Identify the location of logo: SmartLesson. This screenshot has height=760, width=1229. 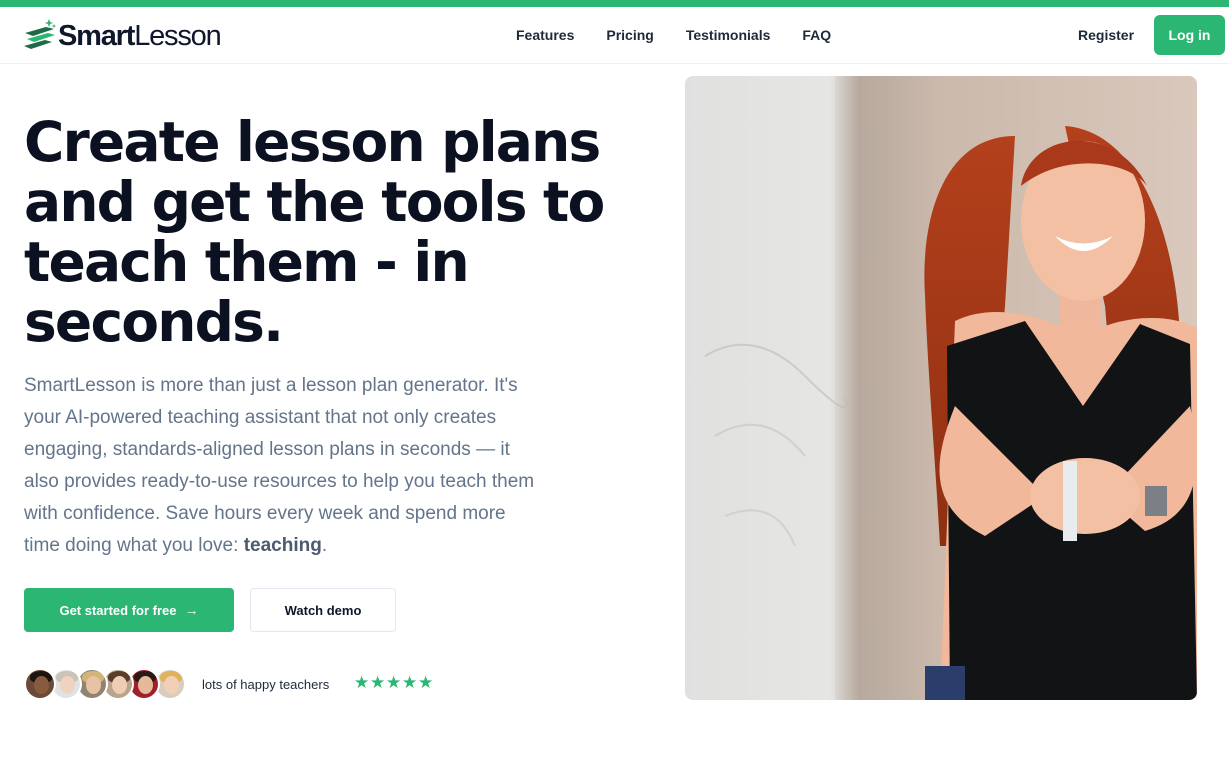
(123, 36).